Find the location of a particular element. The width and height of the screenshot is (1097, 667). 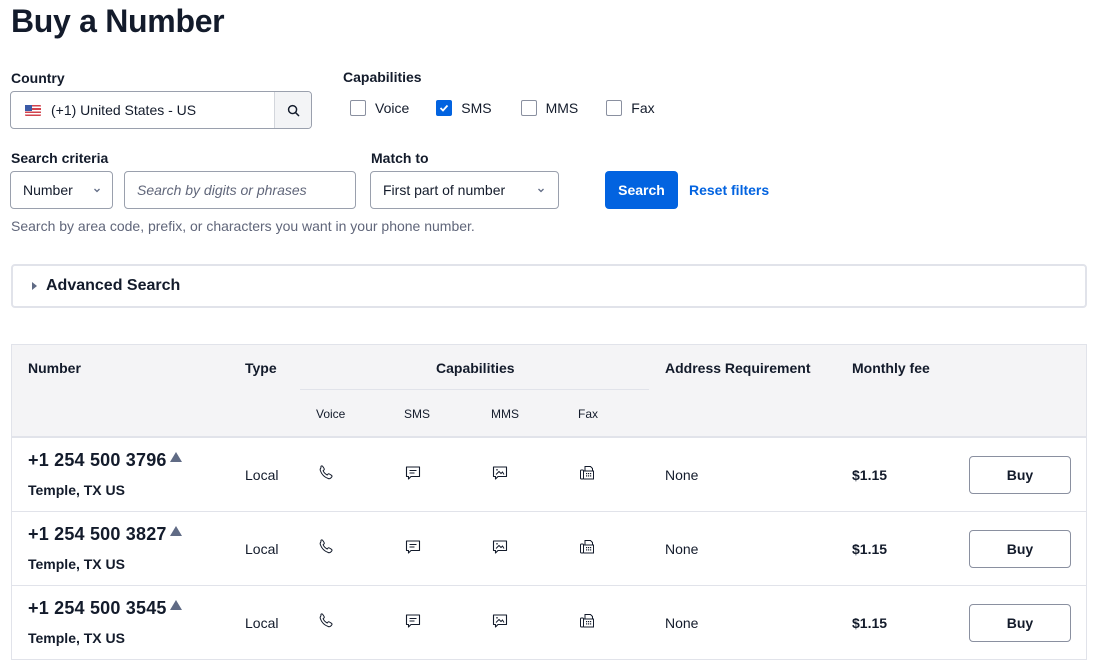

advanced-search-label: Advanced Search is located at coordinates (113, 285).